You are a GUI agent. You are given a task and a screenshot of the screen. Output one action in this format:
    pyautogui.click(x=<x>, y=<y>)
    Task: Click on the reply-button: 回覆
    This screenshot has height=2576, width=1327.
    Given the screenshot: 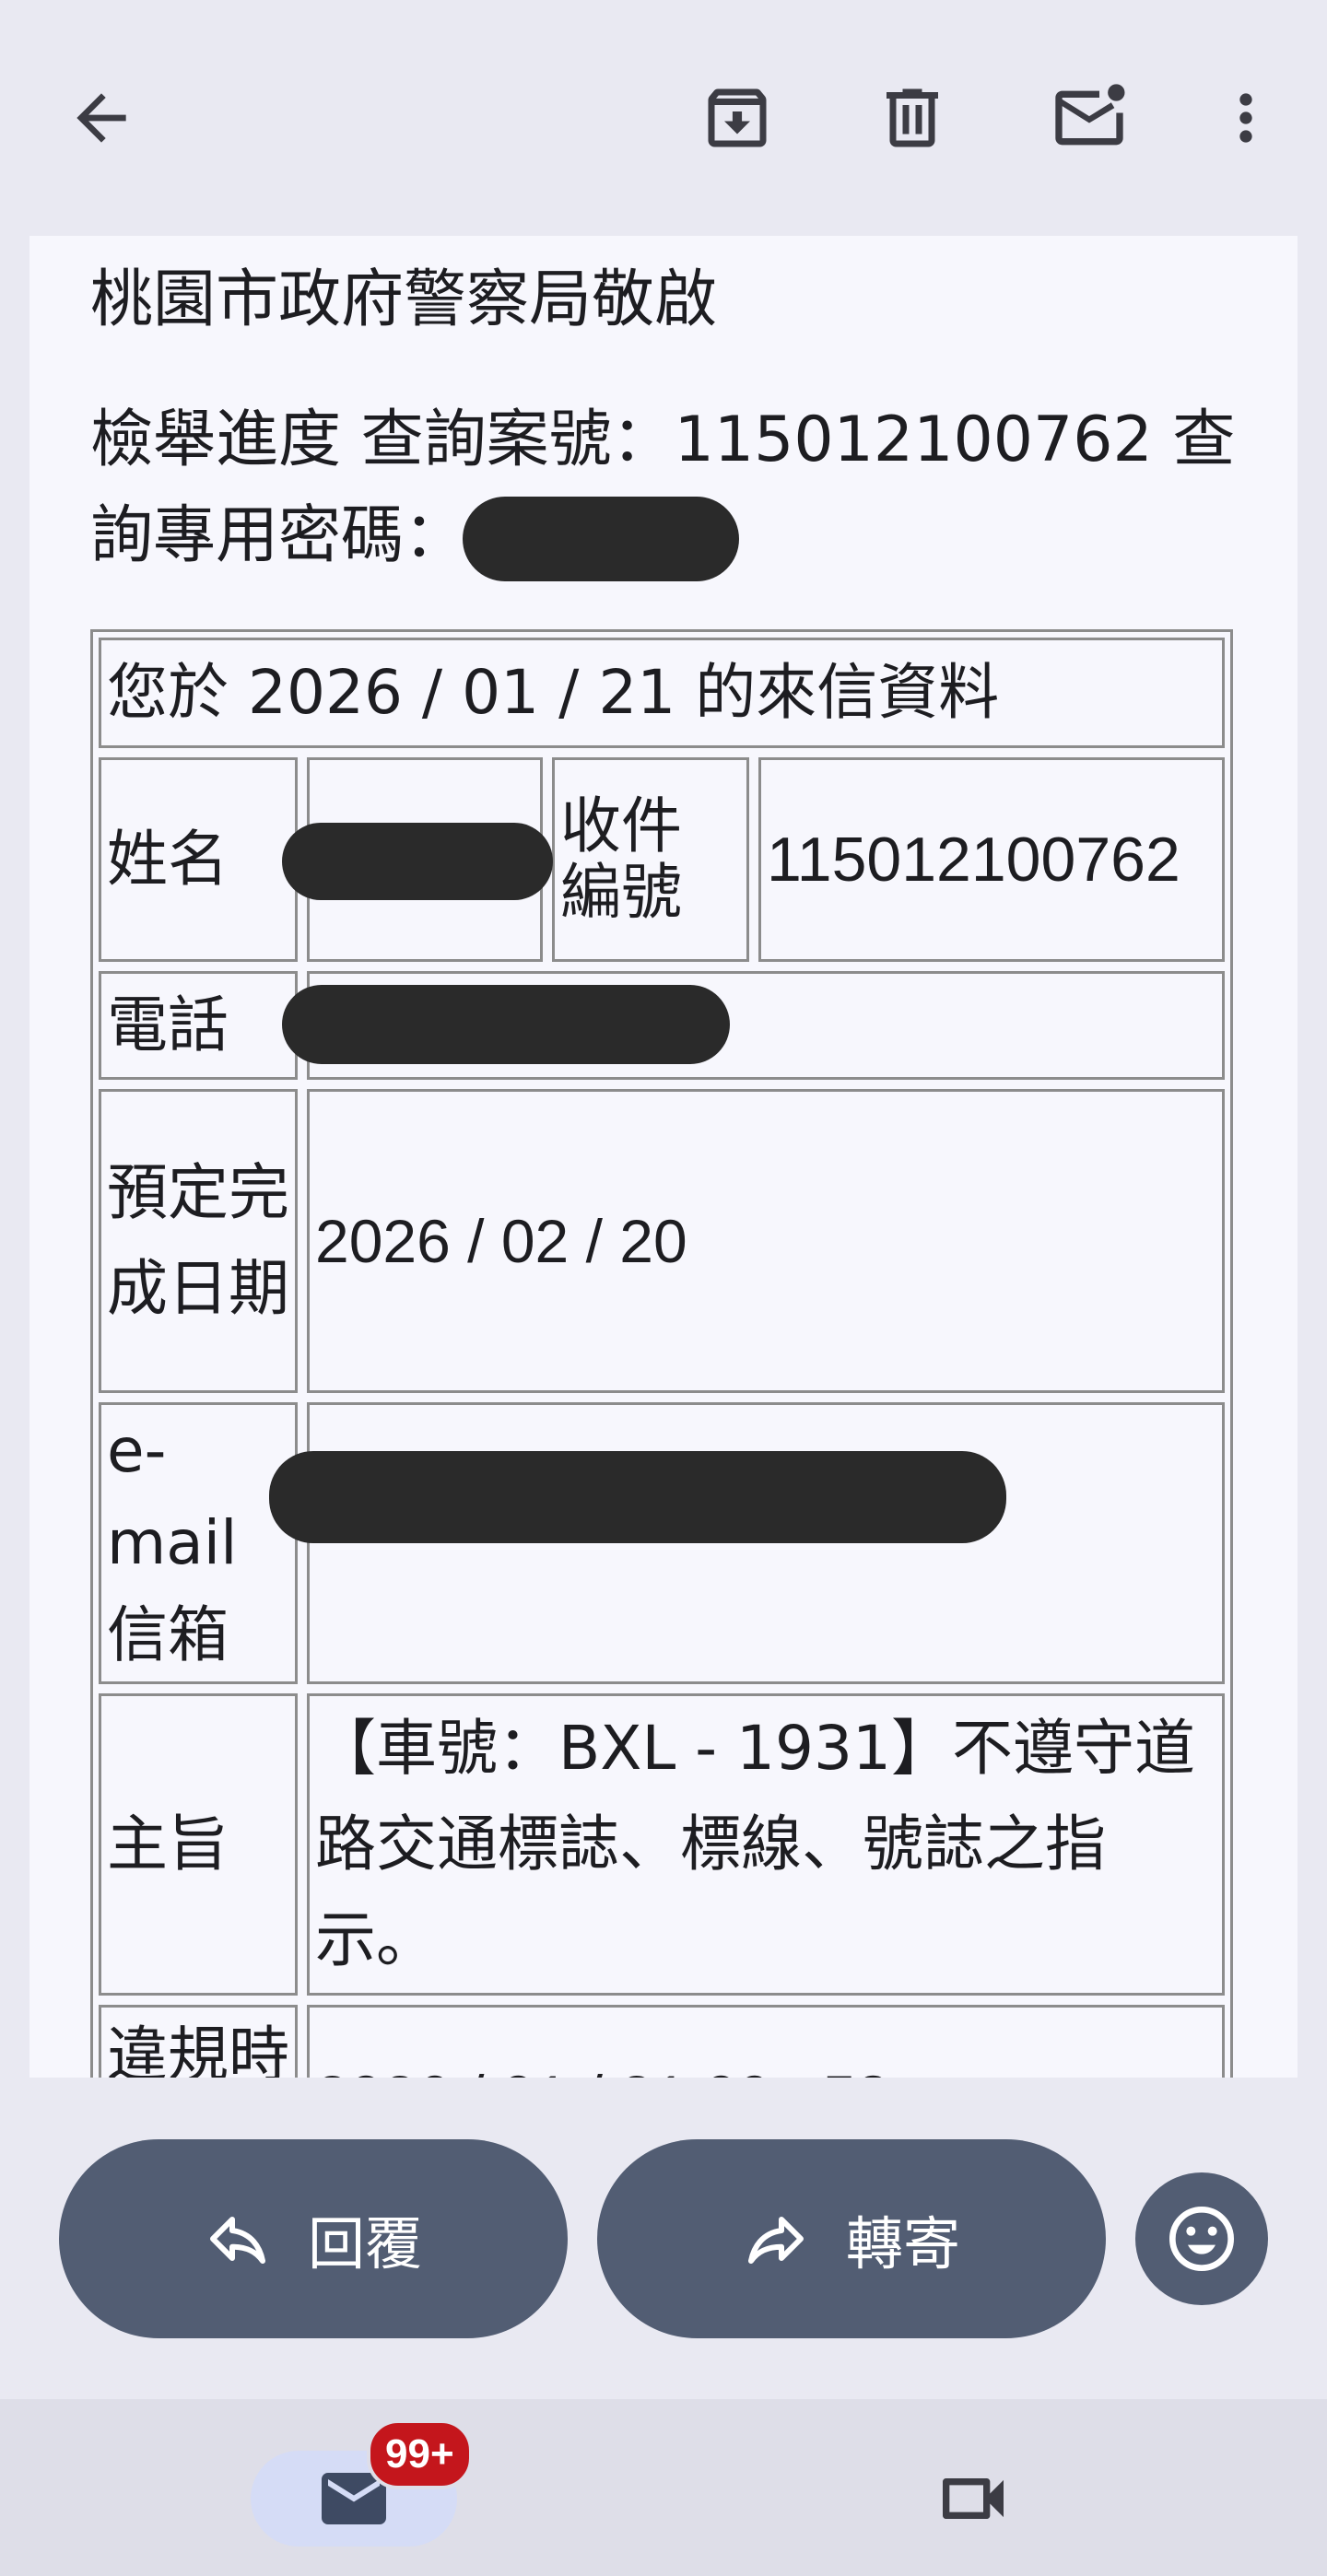 What is the action you would take?
    pyautogui.click(x=313, y=2238)
    